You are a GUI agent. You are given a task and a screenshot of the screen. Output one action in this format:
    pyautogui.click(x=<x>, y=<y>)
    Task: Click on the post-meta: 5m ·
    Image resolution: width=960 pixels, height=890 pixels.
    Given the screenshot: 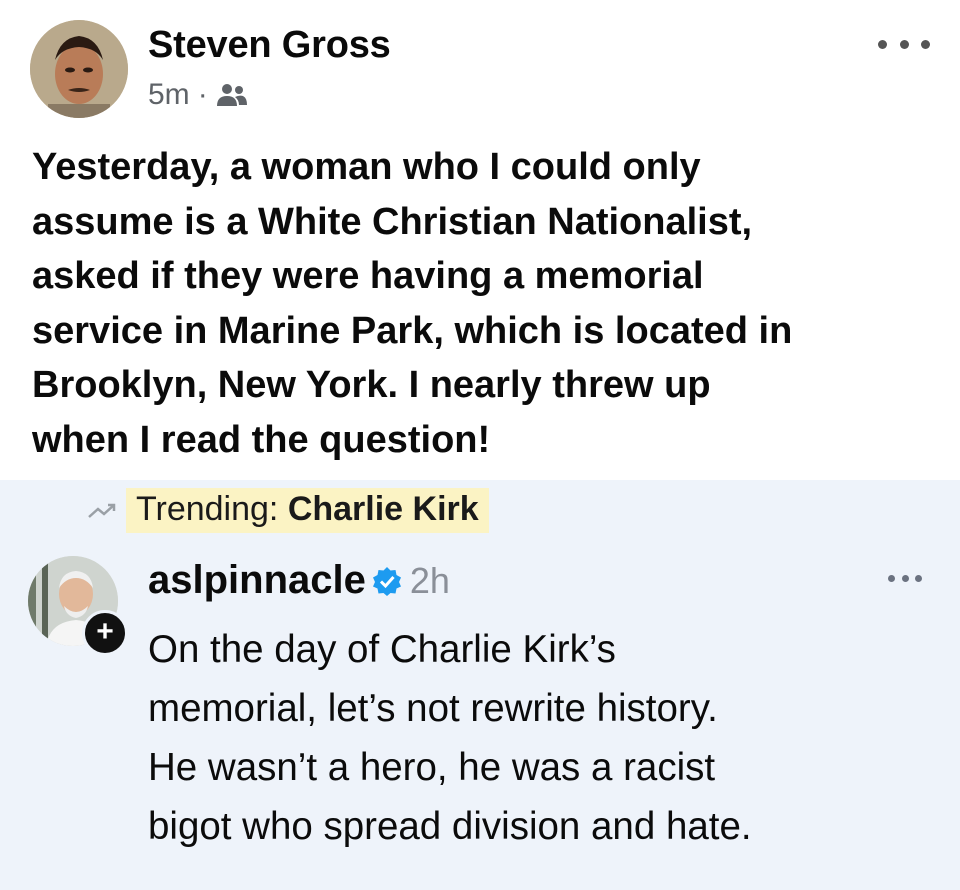 What is the action you would take?
    pyautogui.click(x=198, y=95)
    